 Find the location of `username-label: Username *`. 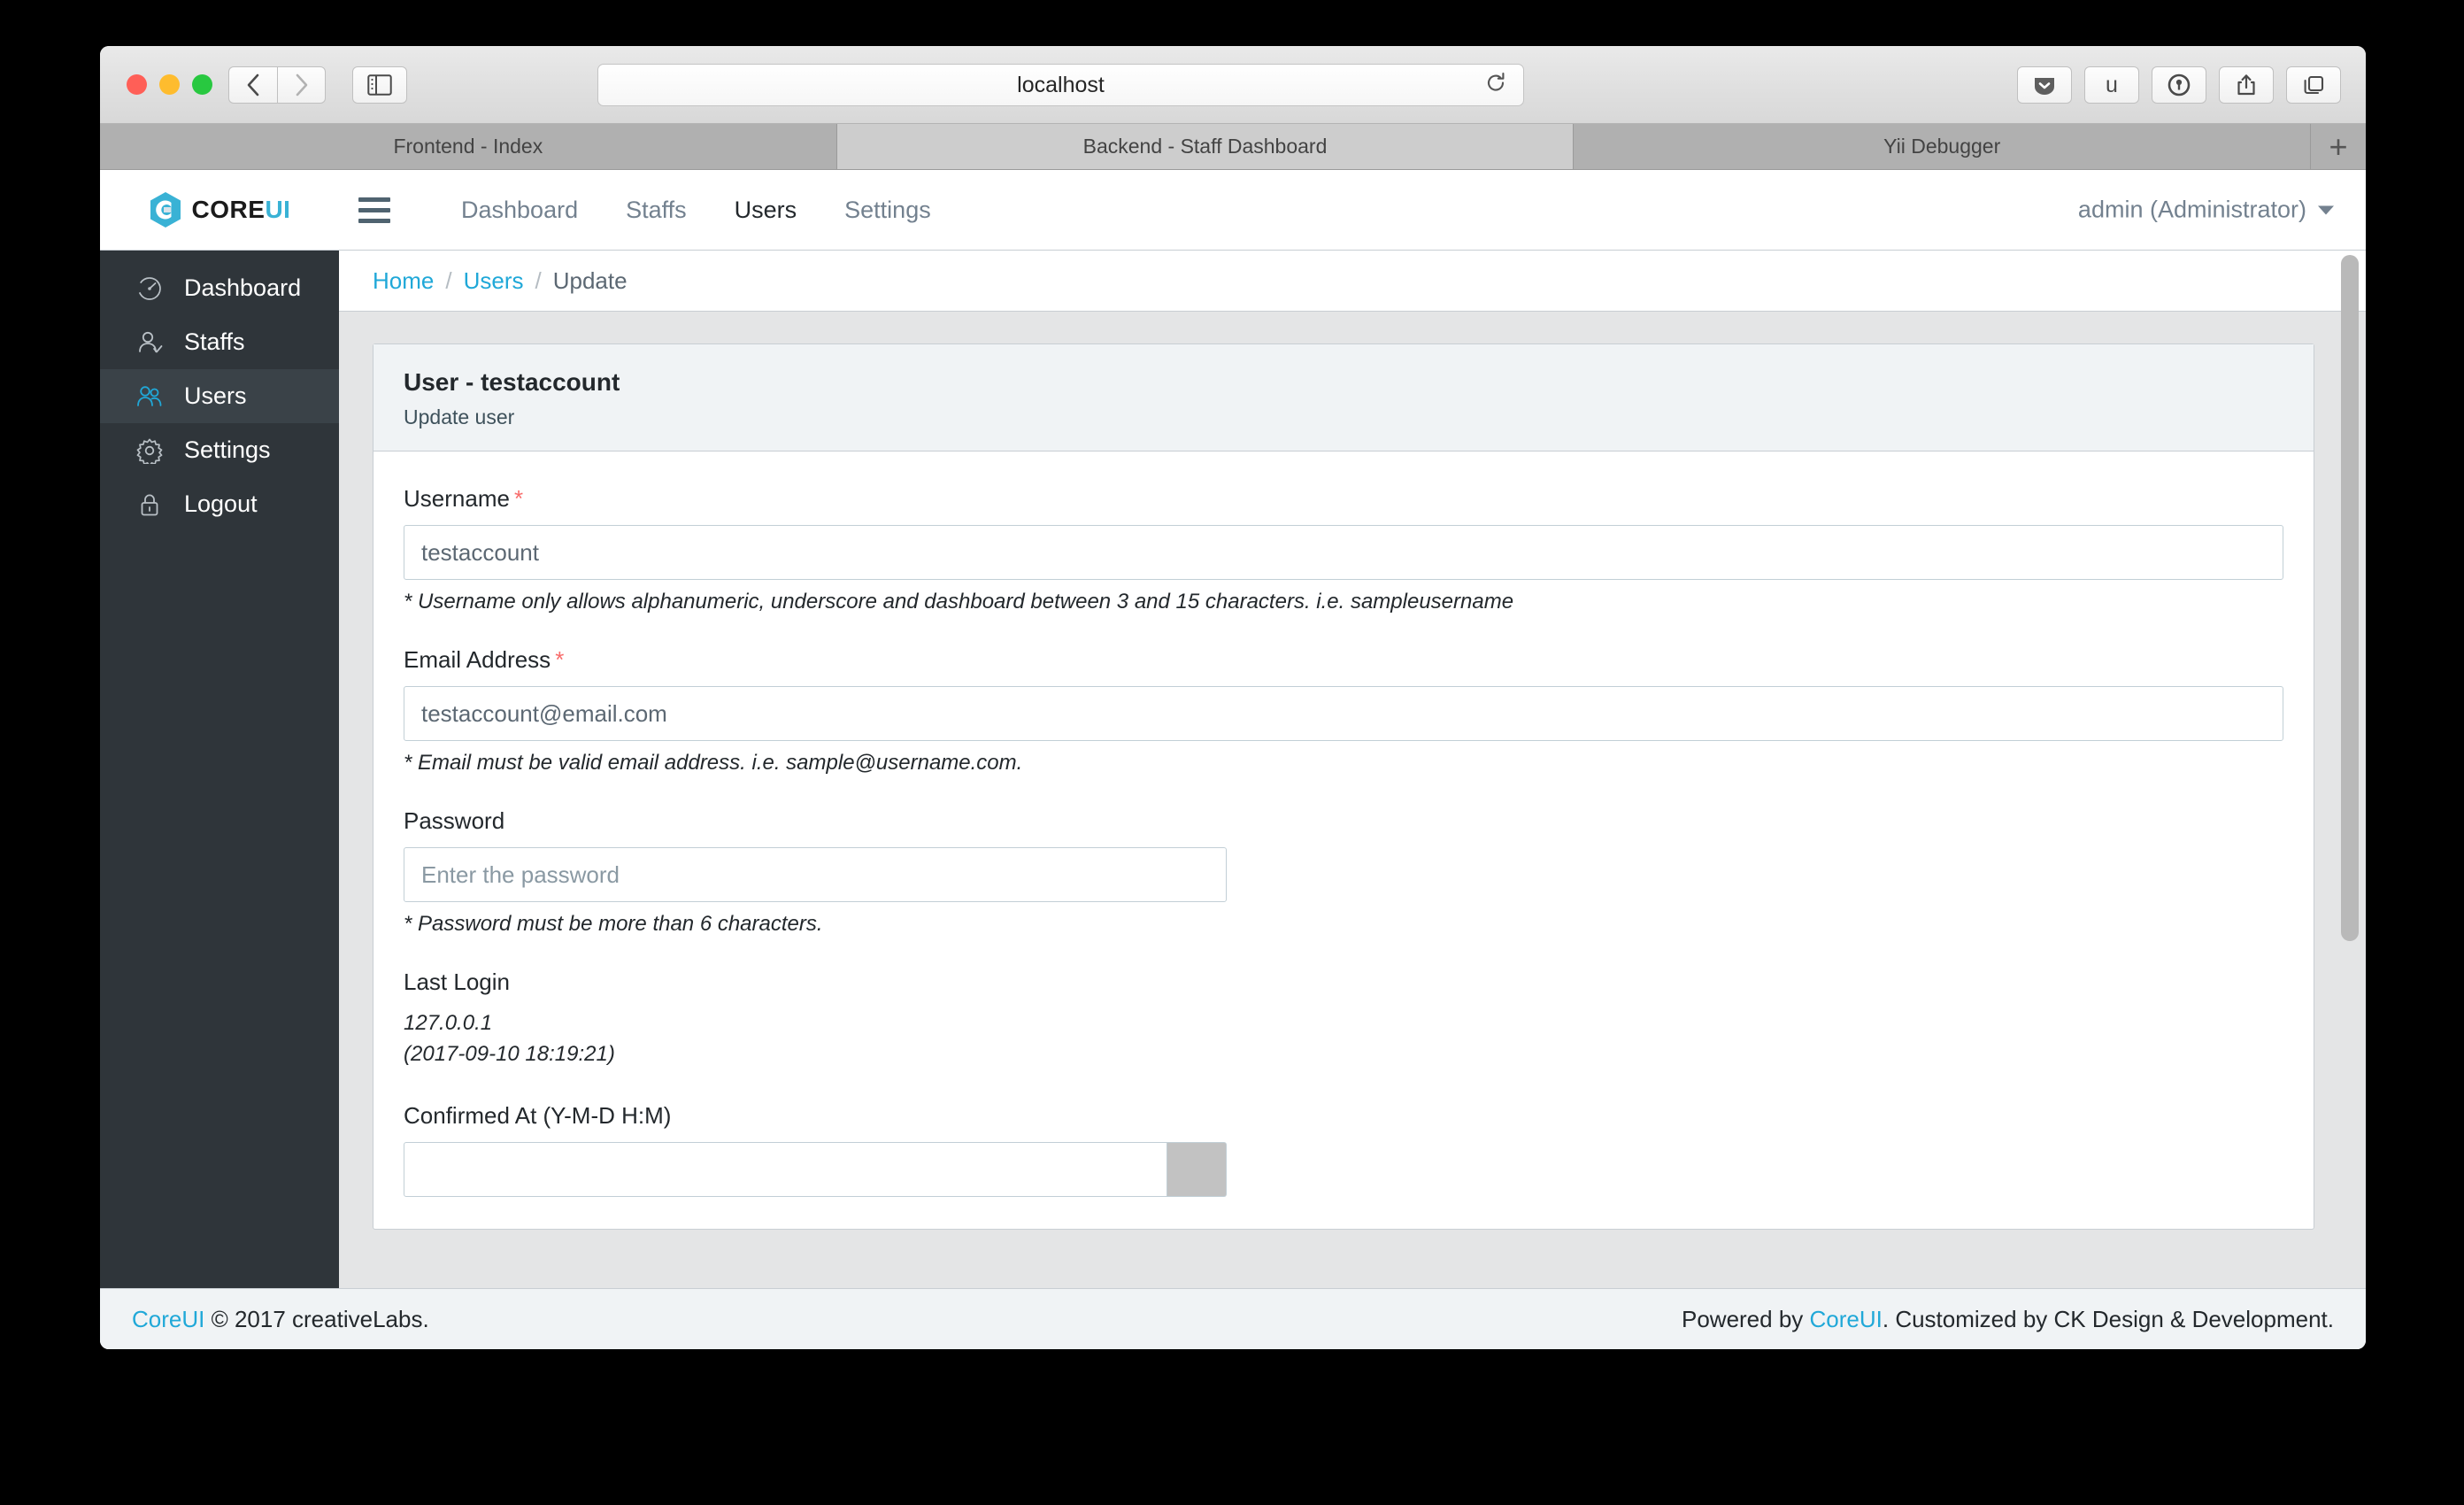

username-label: Username * is located at coordinates (1343, 499).